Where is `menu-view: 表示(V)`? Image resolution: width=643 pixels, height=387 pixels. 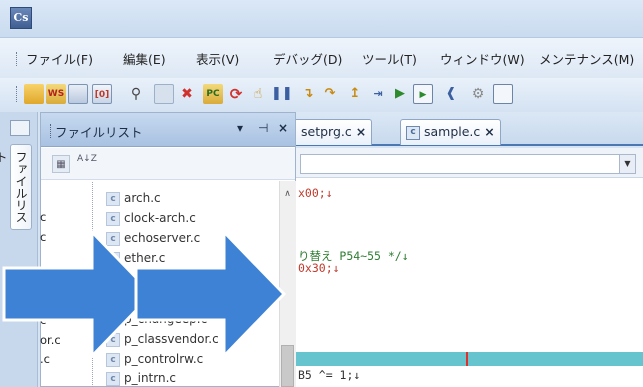 menu-view: 表示(V) is located at coordinates (217, 60).